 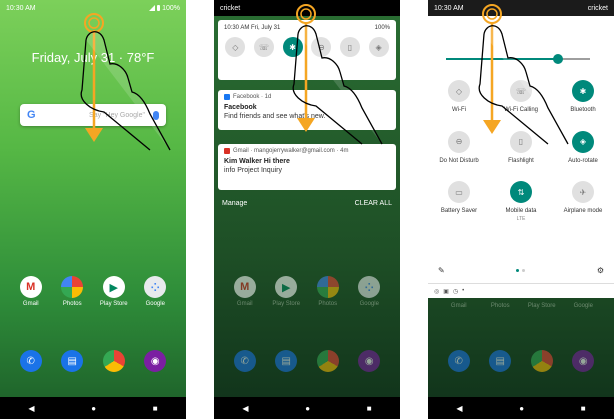 What do you see at coordinates (597, 8) in the screenshot?
I see `carrier-name: cricket` at bounding box center [597, 8].